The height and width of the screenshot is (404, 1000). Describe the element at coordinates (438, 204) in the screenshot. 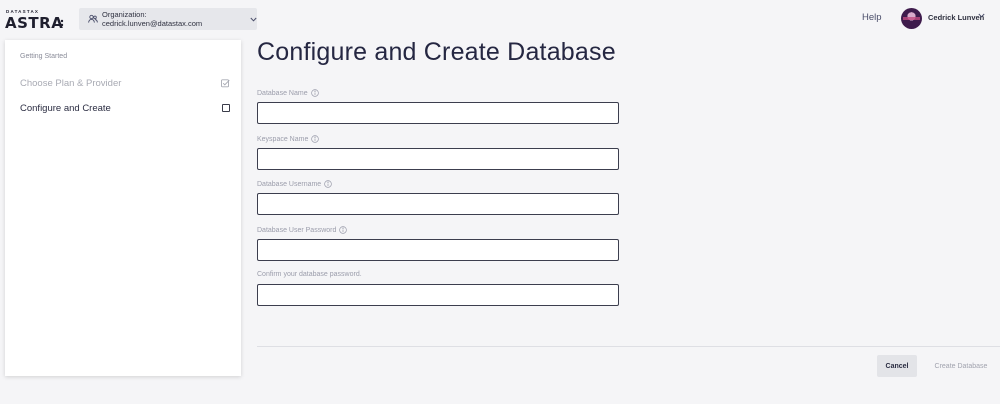

I see `database-username-field` at that location.